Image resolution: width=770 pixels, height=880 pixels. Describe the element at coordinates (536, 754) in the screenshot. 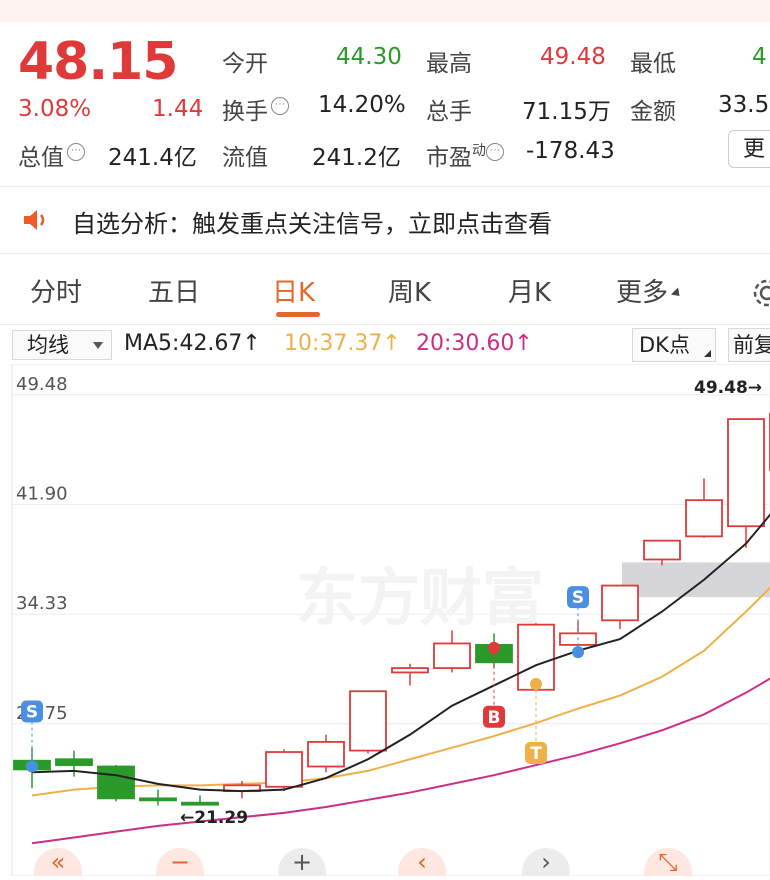

I see `signal-label: T` at that location.